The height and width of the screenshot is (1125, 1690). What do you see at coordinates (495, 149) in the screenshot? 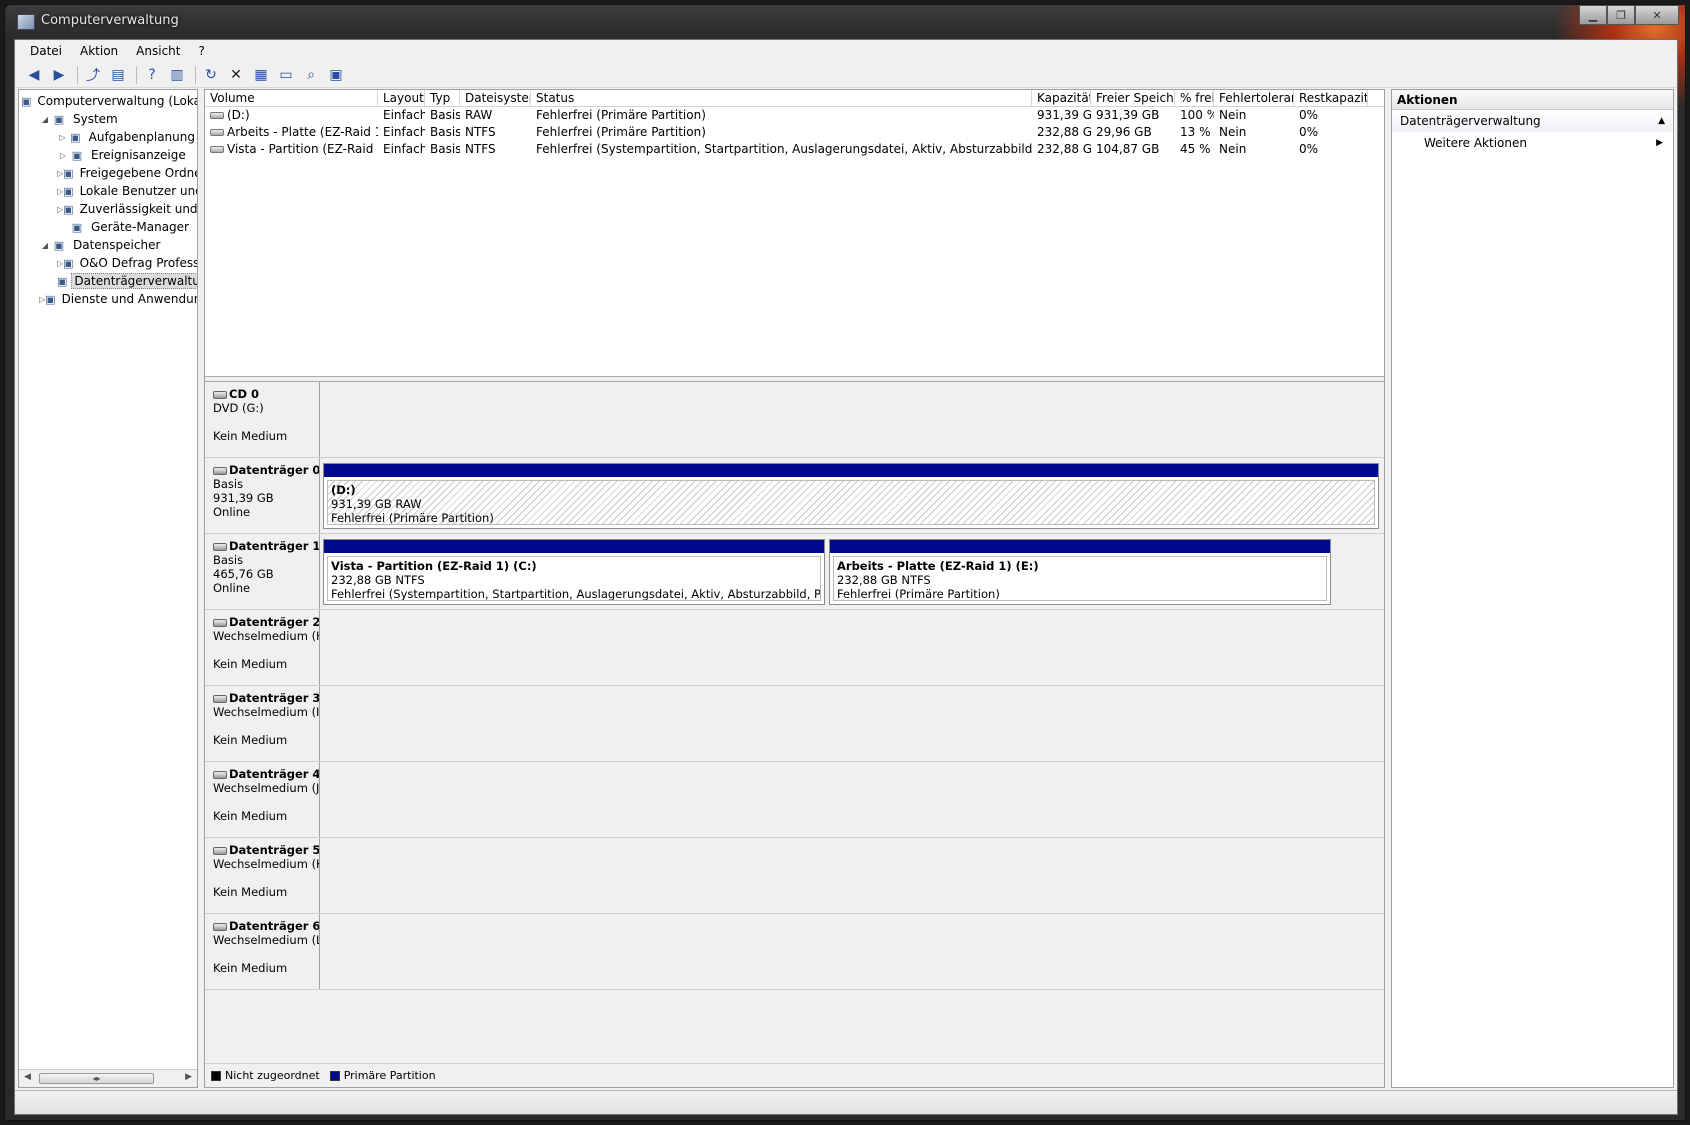
I see `table-cell: NTFS` at bounding box center [495, 149].